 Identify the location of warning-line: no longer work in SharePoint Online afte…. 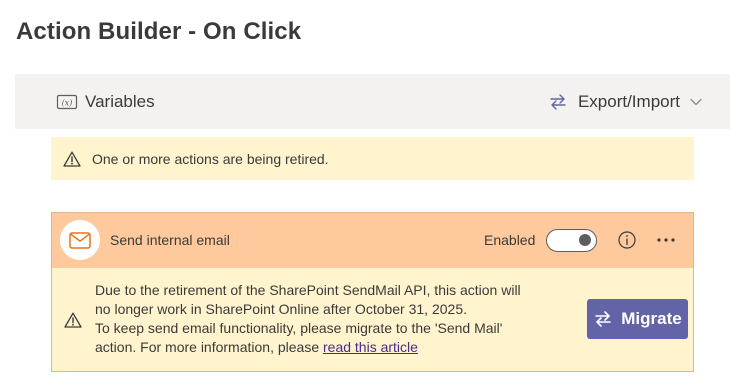
(281, 309).